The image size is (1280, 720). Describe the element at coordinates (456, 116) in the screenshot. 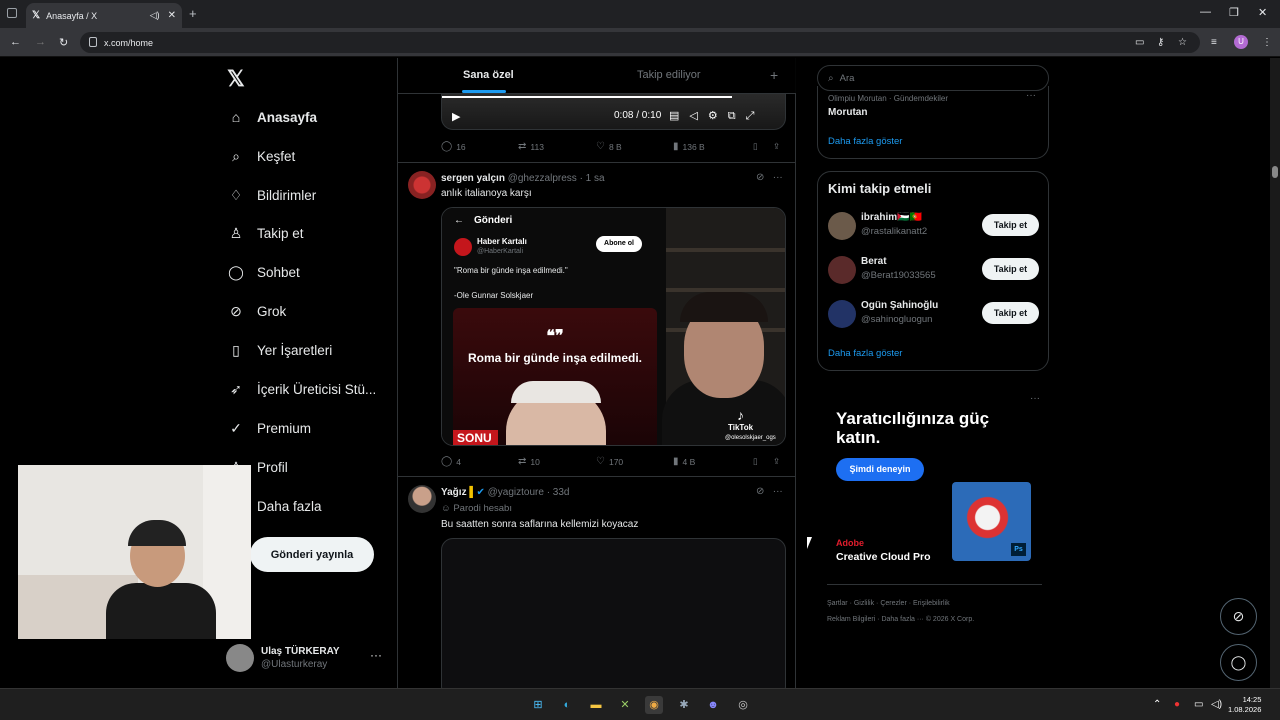

I see `play-icon: ▶` at that location.